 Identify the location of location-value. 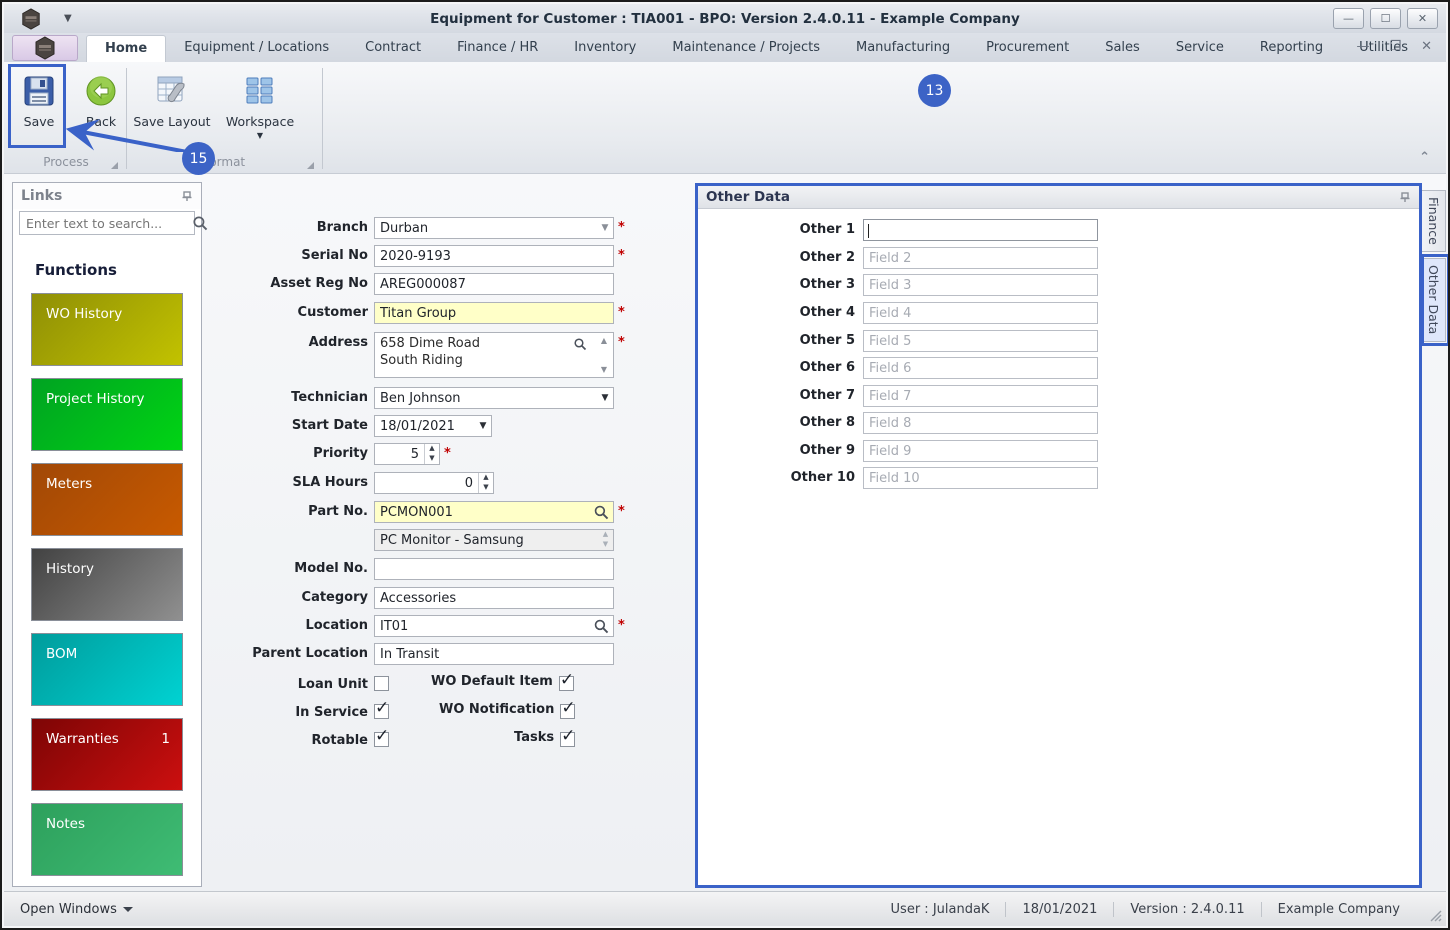
(482, 626).